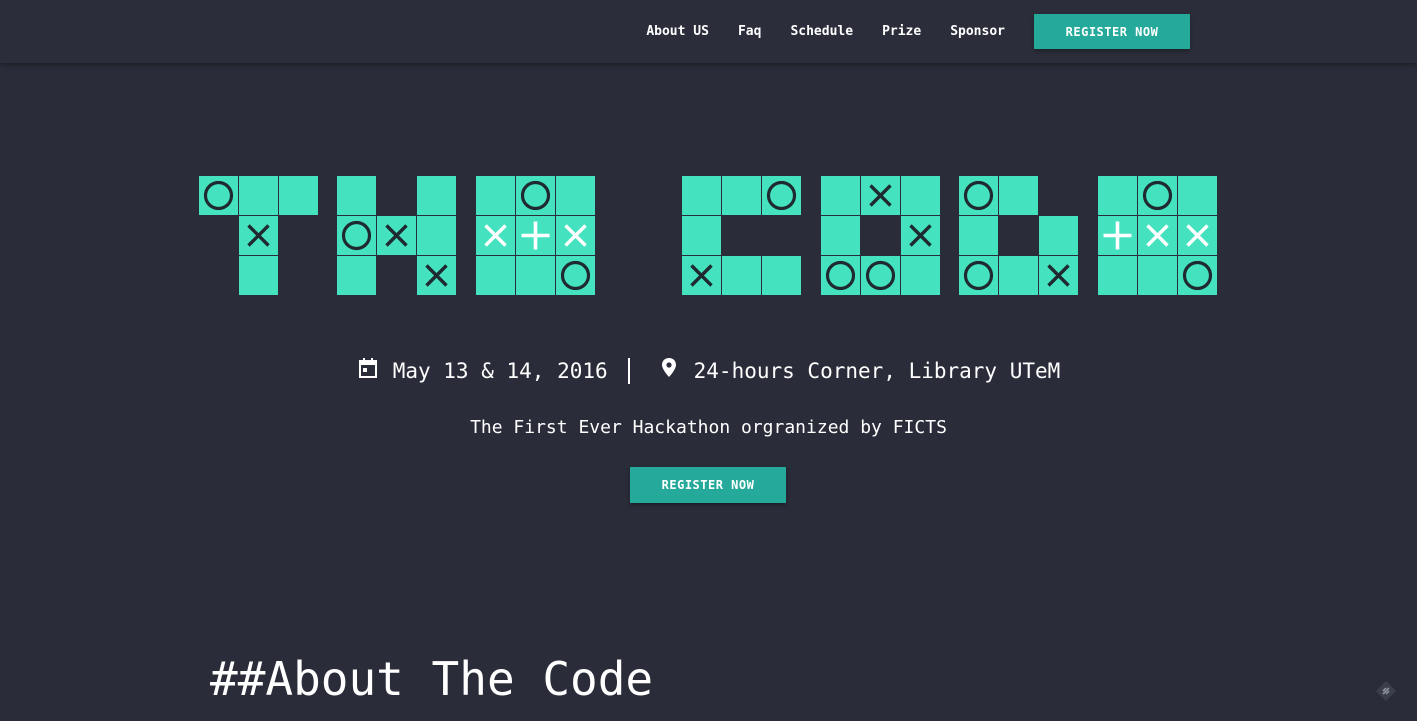 The height and width of the screenshot is (721, 1417). Describe the element at coordinates (877, 371) in the screenshot. I see `event-location: 24-hours Corner, Library UTeM` at that location.